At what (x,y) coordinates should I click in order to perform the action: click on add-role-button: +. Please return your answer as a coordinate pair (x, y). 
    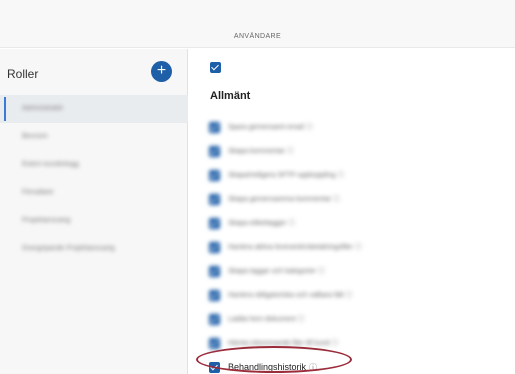
    Looking at the image, I should click on (161, 71).